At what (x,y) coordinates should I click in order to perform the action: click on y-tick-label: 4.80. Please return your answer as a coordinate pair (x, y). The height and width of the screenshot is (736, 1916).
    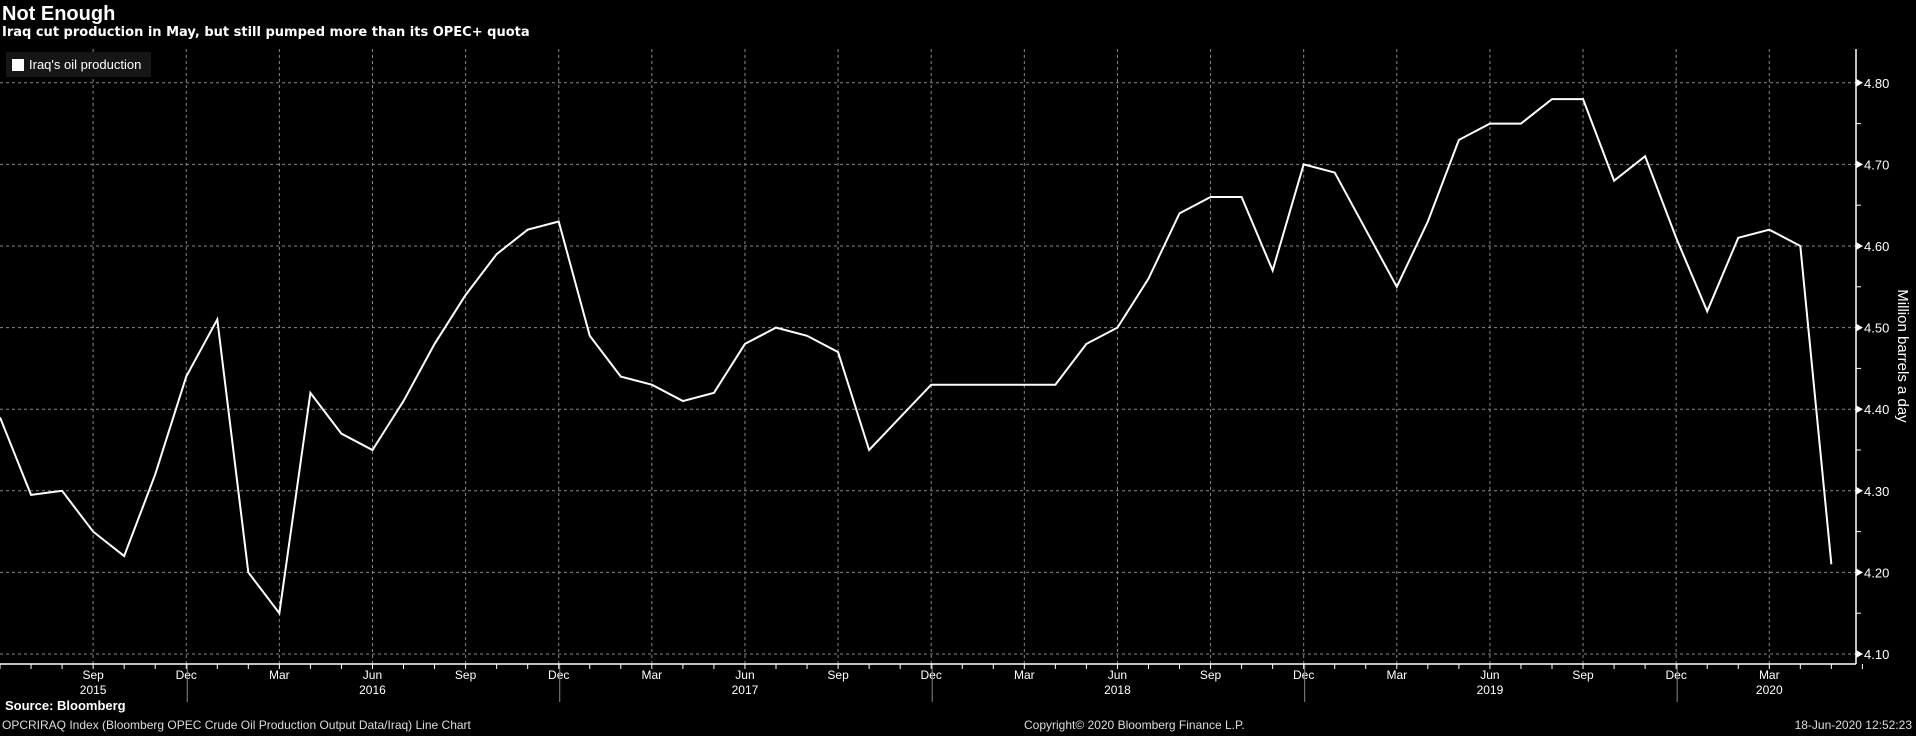
    Looking at the image, I should click on (1876, 83).